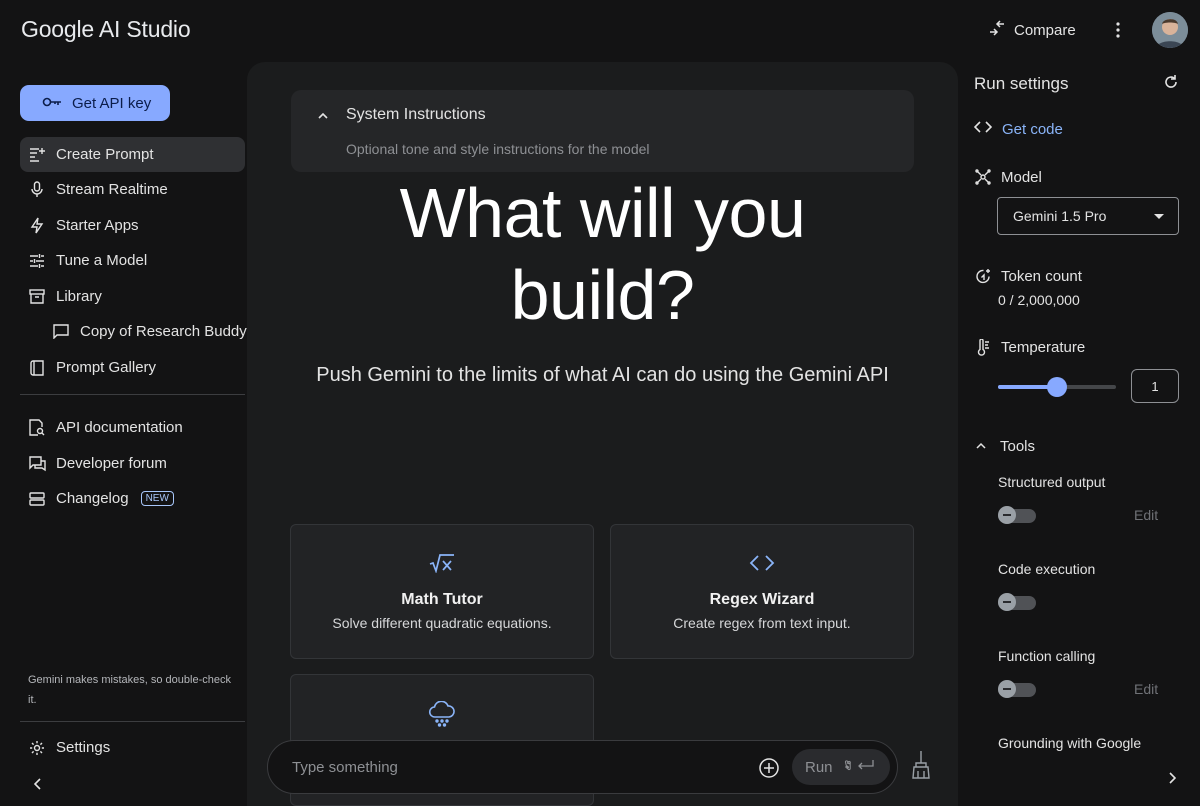 The width and height of the screenshot is (1200, 806). I want to click on sidebar-item-label: Create Prompt, so click(105, 154).